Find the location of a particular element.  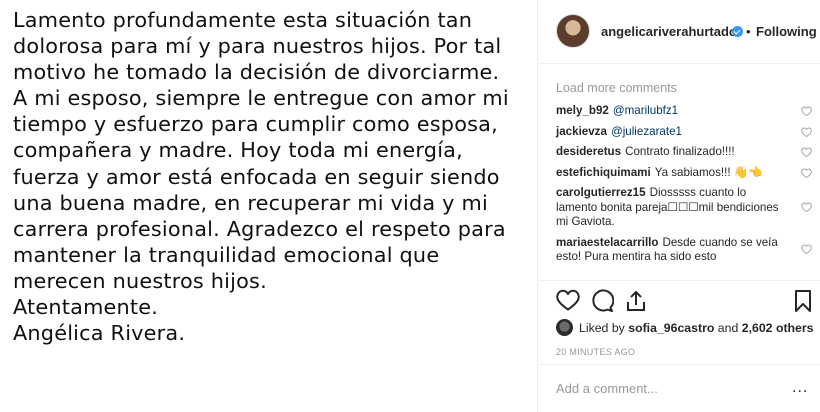

comment-mention: @marilubfz1 is located at coordinates (645, 110).